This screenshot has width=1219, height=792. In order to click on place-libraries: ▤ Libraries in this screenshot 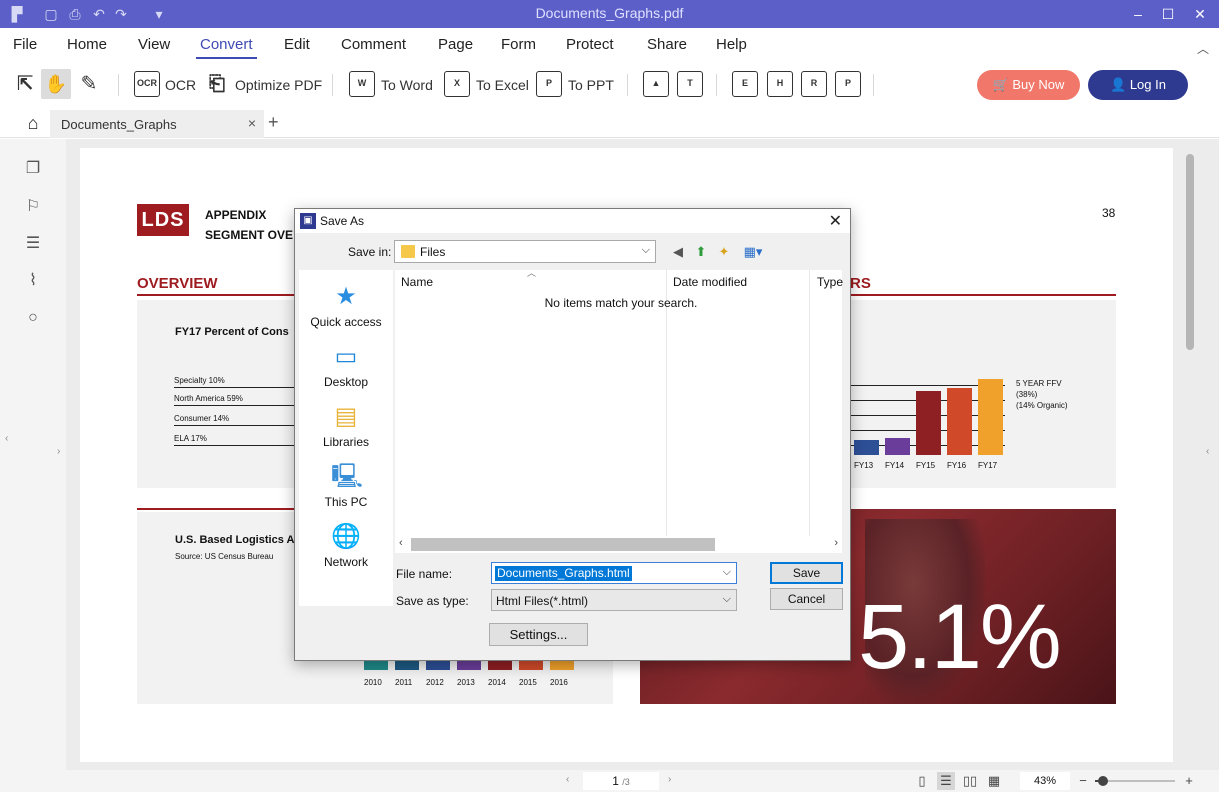, I will do `click(346, 425)`.